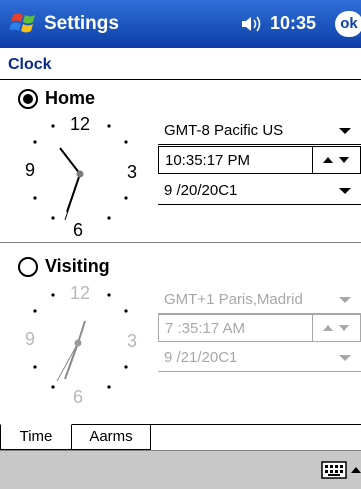 The image size is (361, 489). Describe the element at coordinates (70, 98) in the screenshot. I see `home-label: Home` at that location.